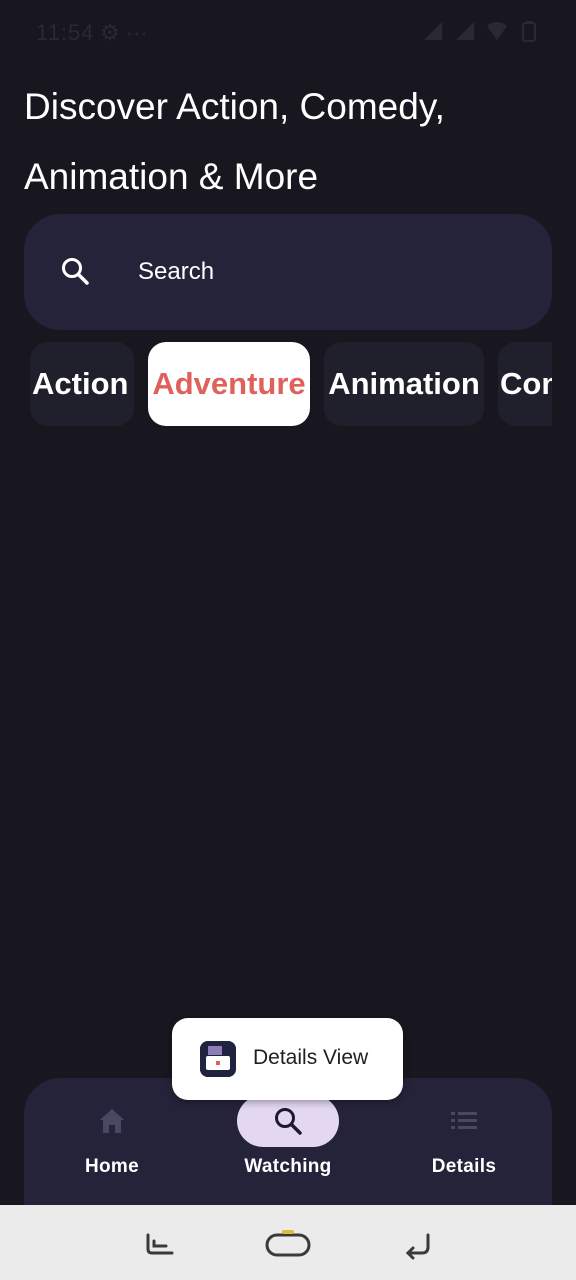  Describe the element at coordinates (112, 1141) in the screenshot. I see `nav-item-home: Home` at that location.